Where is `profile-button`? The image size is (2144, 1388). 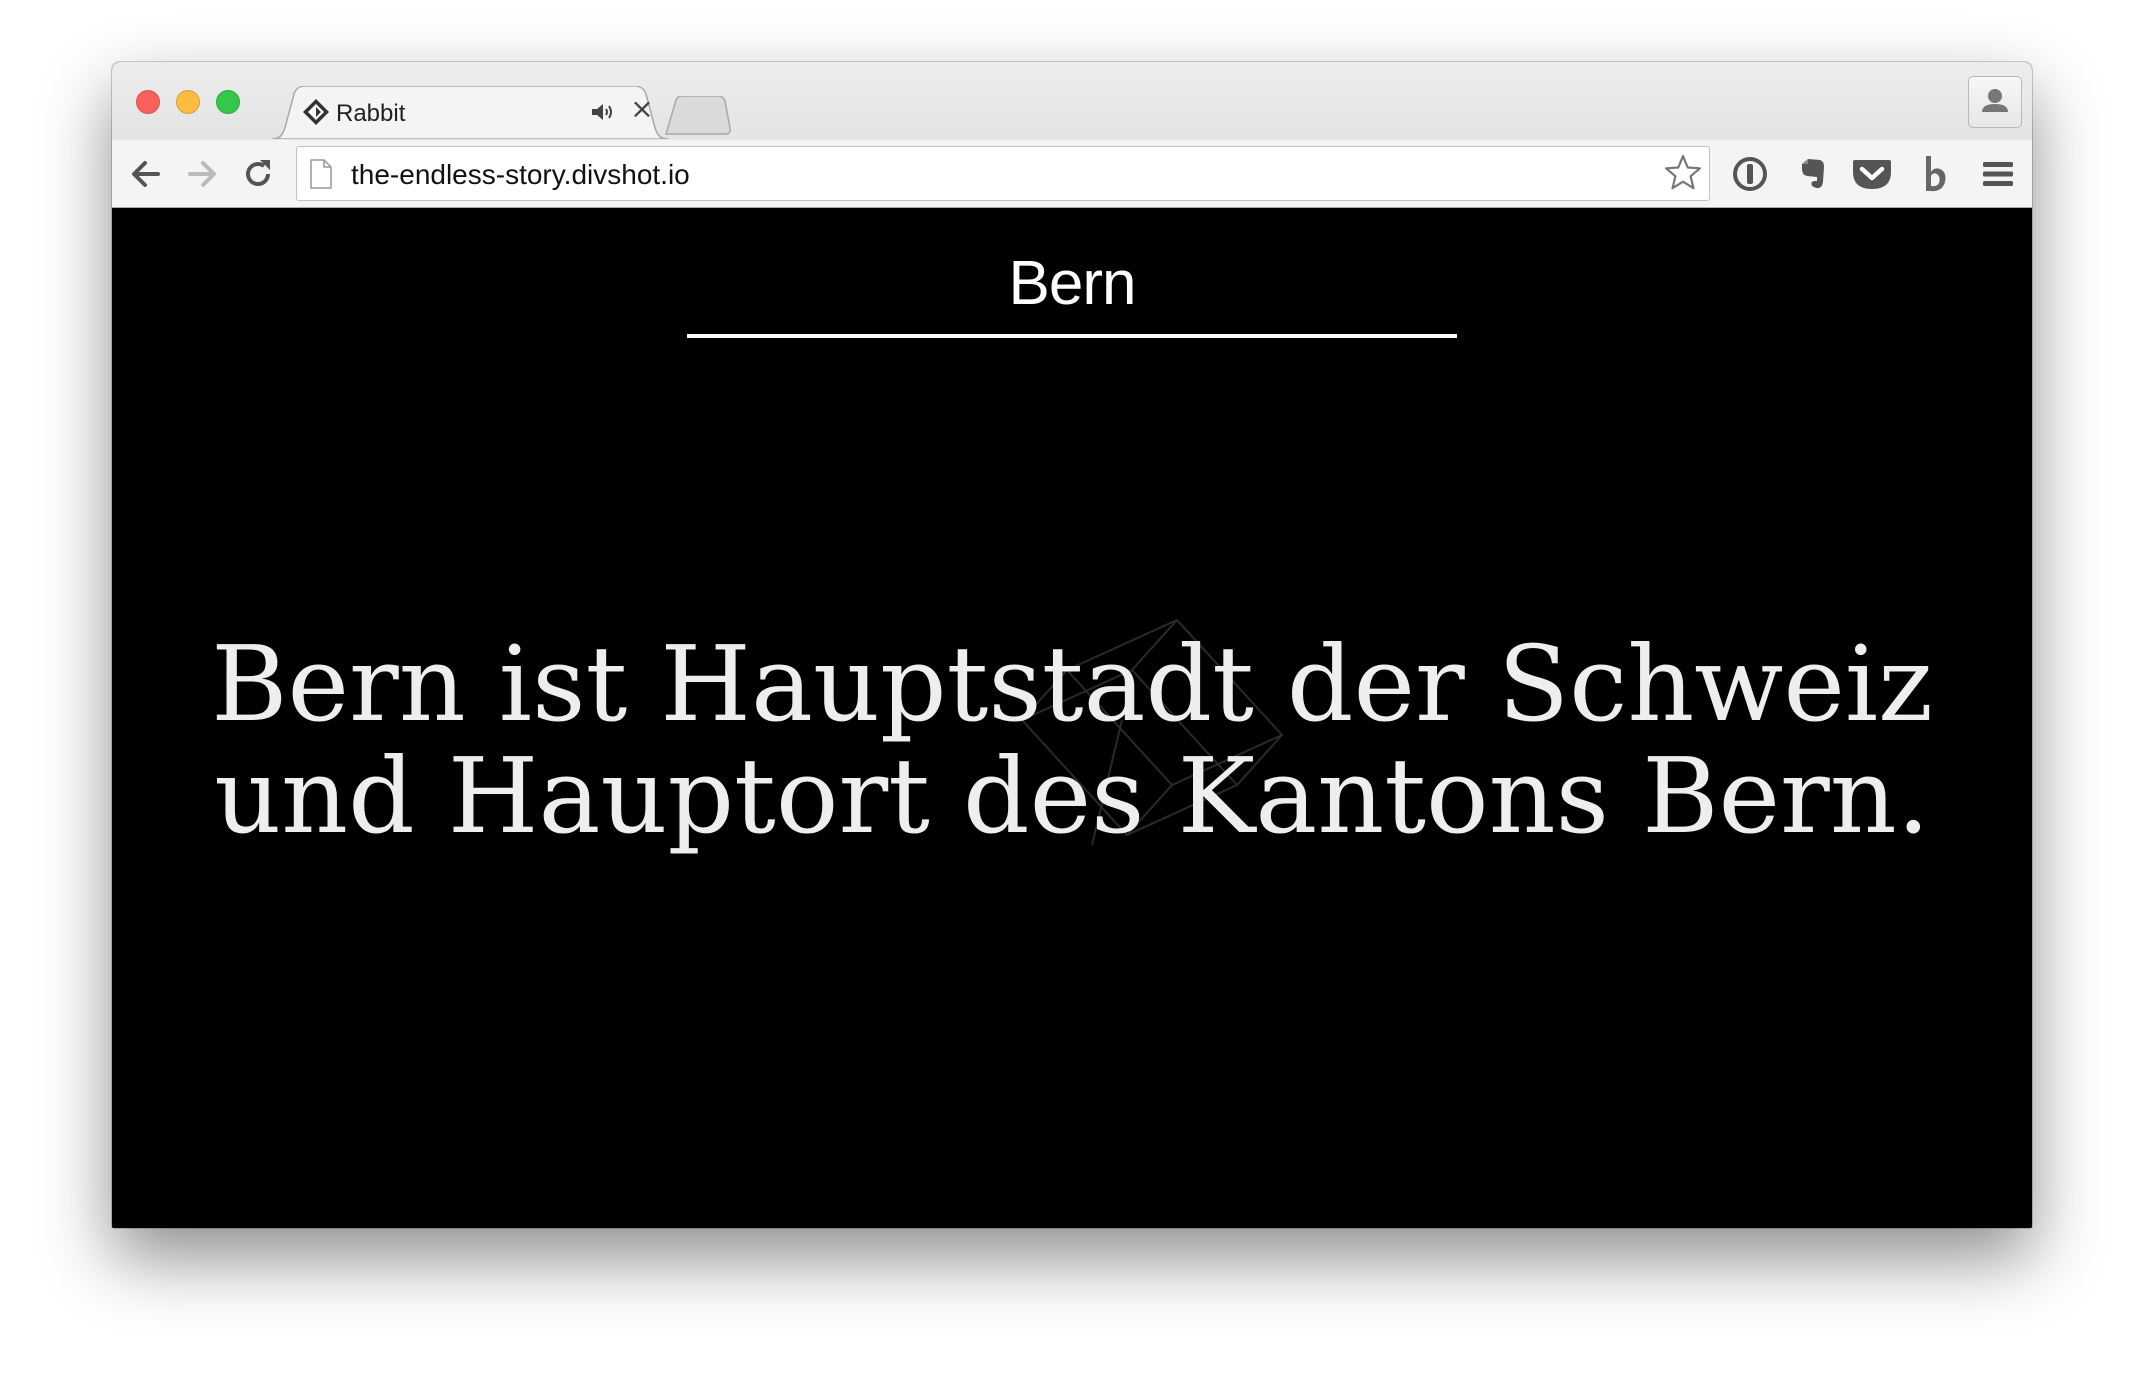 profile-button is located at coordinates (1995, 102).